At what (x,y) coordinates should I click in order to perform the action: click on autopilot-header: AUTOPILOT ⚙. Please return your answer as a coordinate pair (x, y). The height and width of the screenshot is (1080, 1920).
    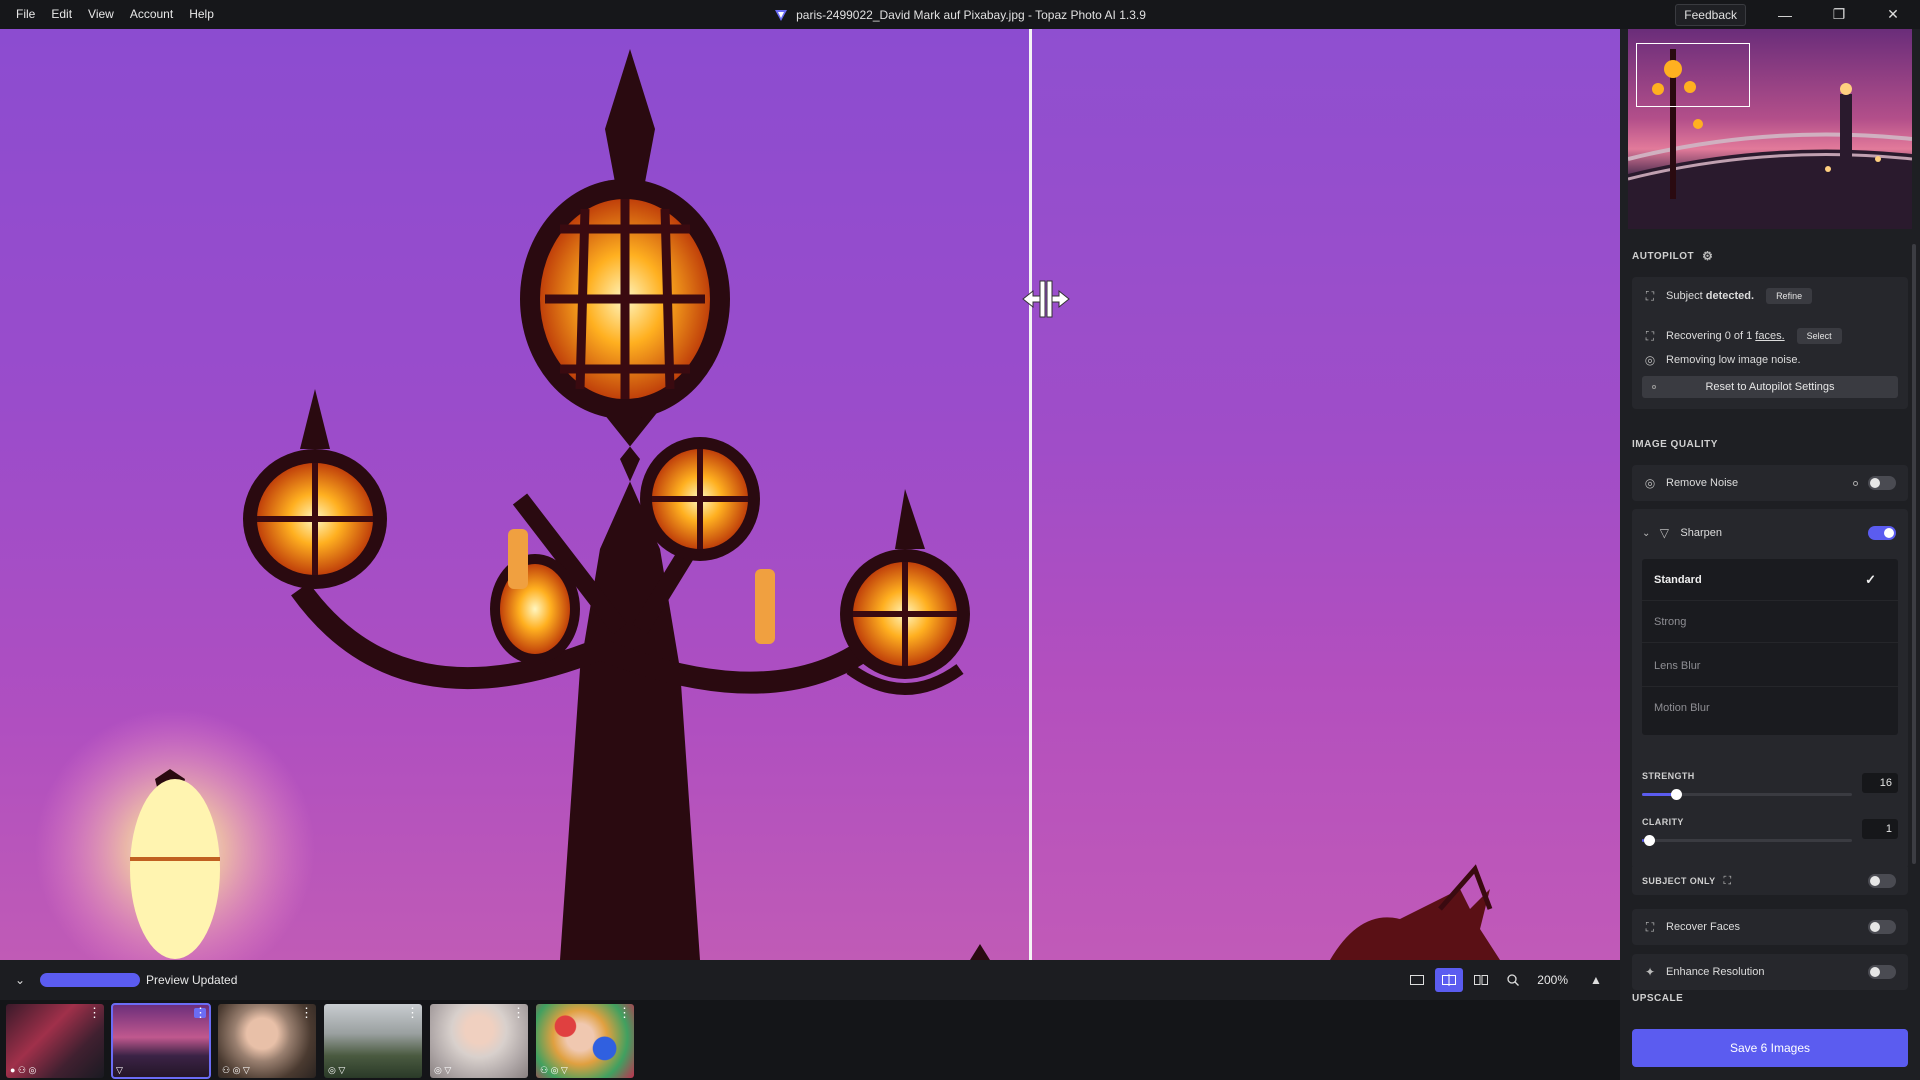
    Looking at the image, I should click on (1672, 256).